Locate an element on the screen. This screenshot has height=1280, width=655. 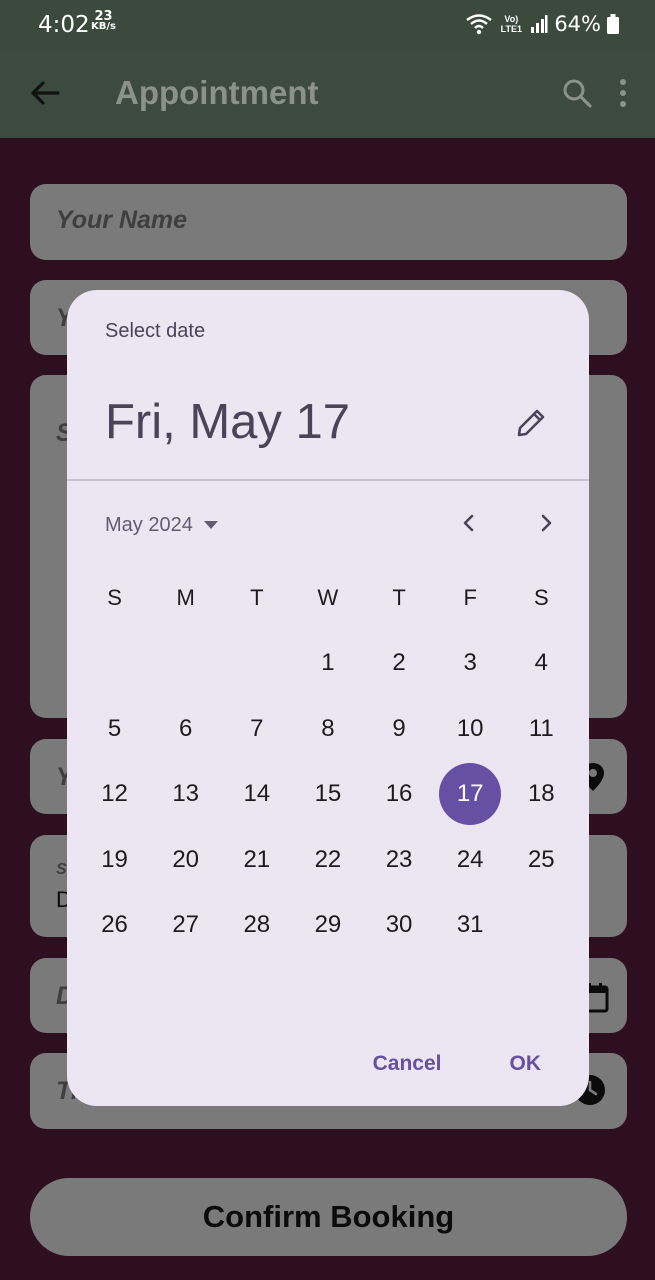
calendar-day: 30 is located at coordinates (399, 926).